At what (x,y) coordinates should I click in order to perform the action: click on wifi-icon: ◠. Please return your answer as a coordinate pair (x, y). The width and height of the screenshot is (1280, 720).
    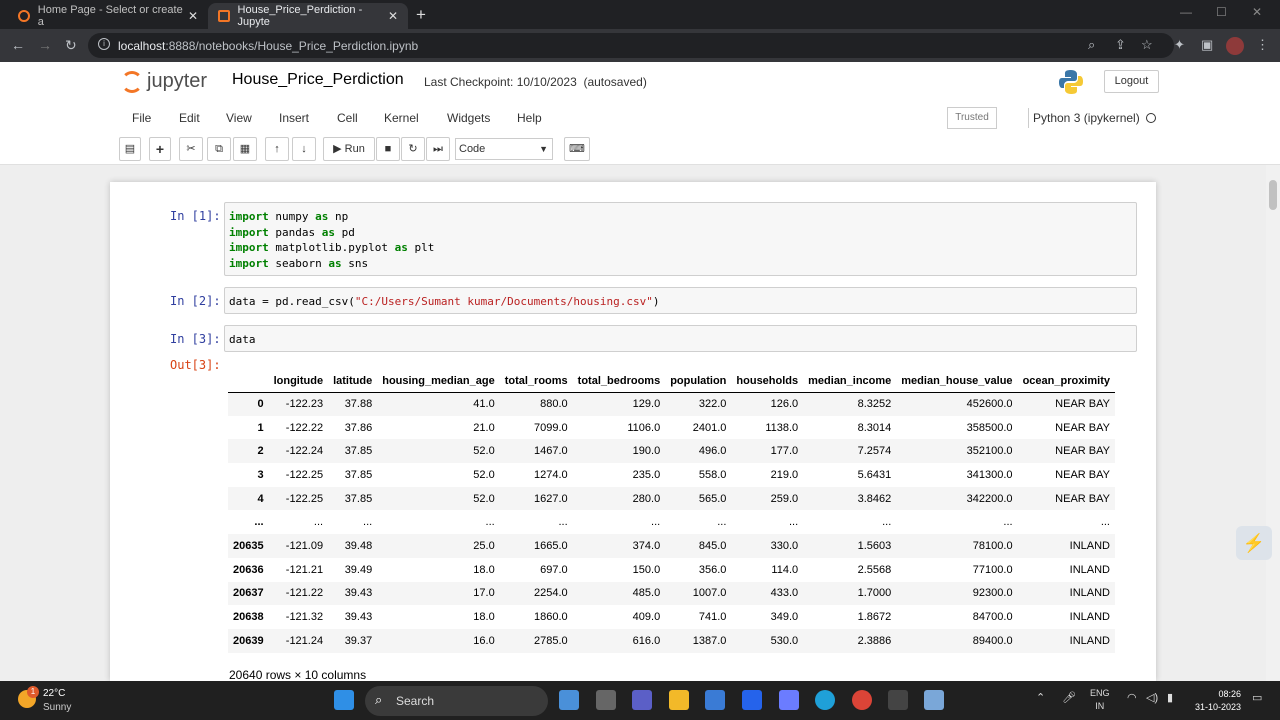
    Looking at the image, I should click on (1132, 697).